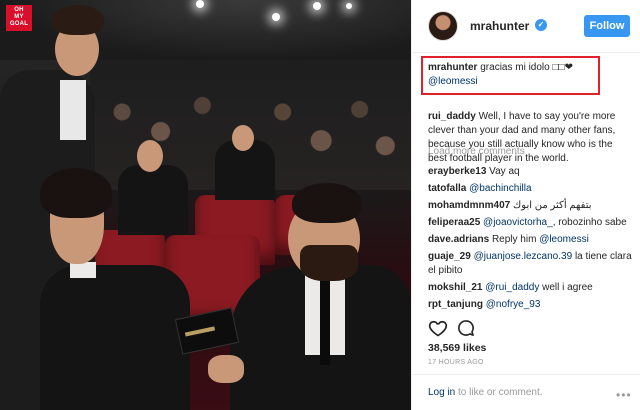  Describe the element at coordinates (226, 369) in the screenshot. I see `handshake` at that location.